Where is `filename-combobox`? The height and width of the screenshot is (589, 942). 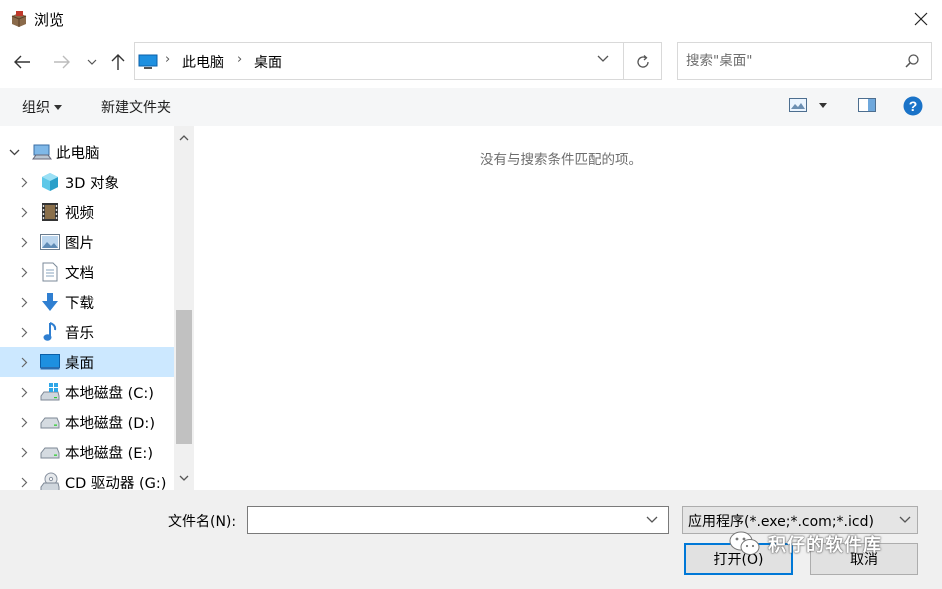
filename-combobox is located at coordinates (458, 520).